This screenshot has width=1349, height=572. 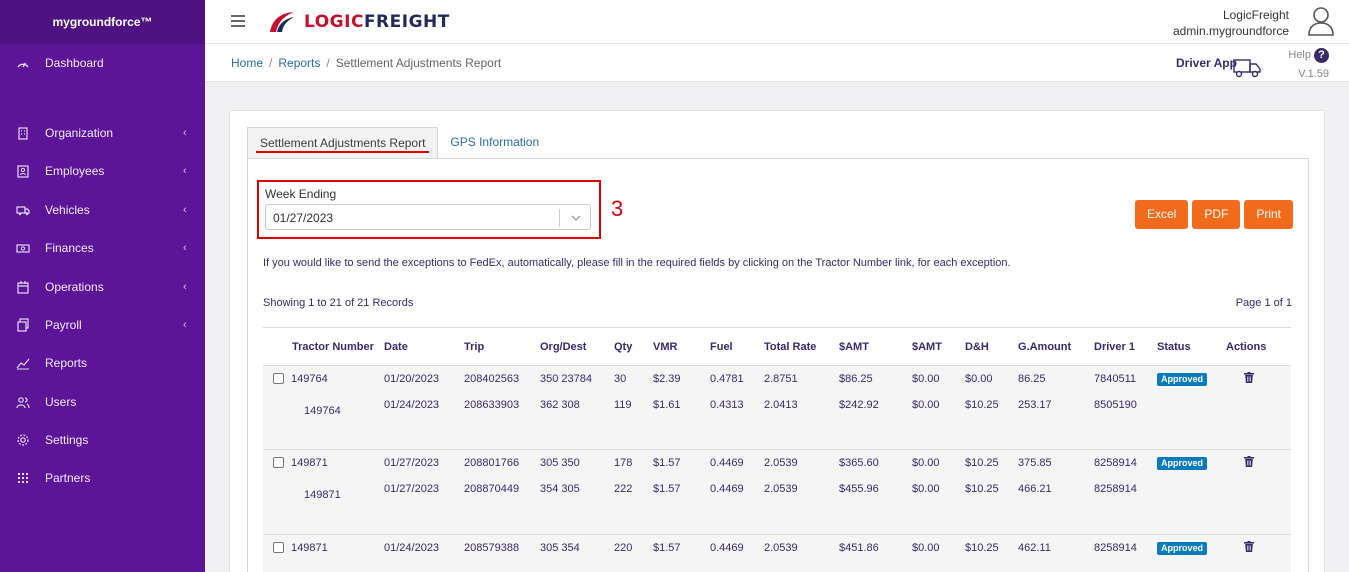 I want to click on column-header: G.Amount, so click(x=1056, y=346).